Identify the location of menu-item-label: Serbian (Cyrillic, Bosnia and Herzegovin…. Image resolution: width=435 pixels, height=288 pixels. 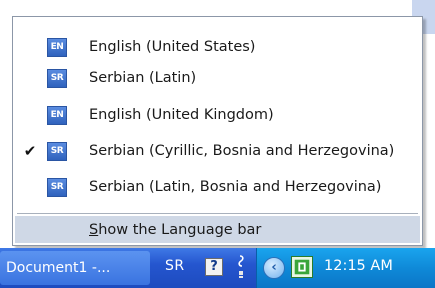
(242, 151).